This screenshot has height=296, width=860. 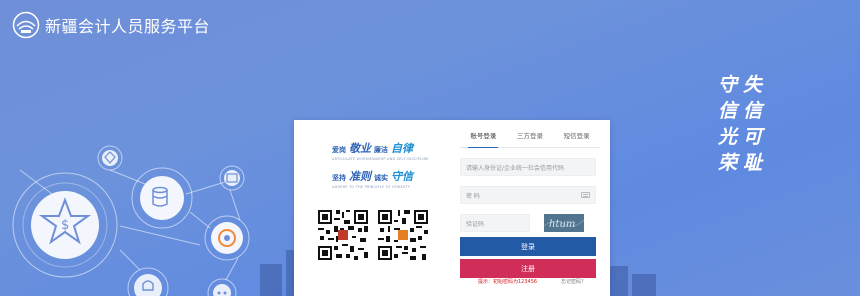 What do you see at coordinates (515, 168) in the screenshot?
I see `id-number-placeholder: 请输入身份证/企业统一社会信用代码` at bounding box center [515, 168].